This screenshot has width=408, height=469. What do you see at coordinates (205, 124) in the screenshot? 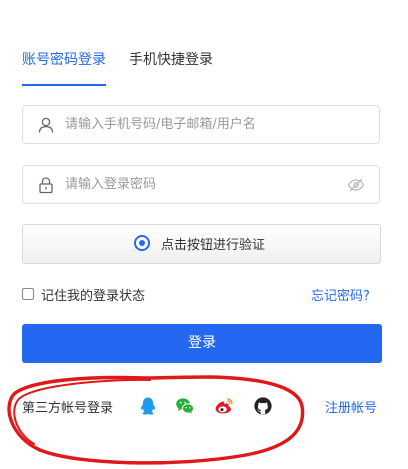
I see `username-input` at bounding box center [205, 124].